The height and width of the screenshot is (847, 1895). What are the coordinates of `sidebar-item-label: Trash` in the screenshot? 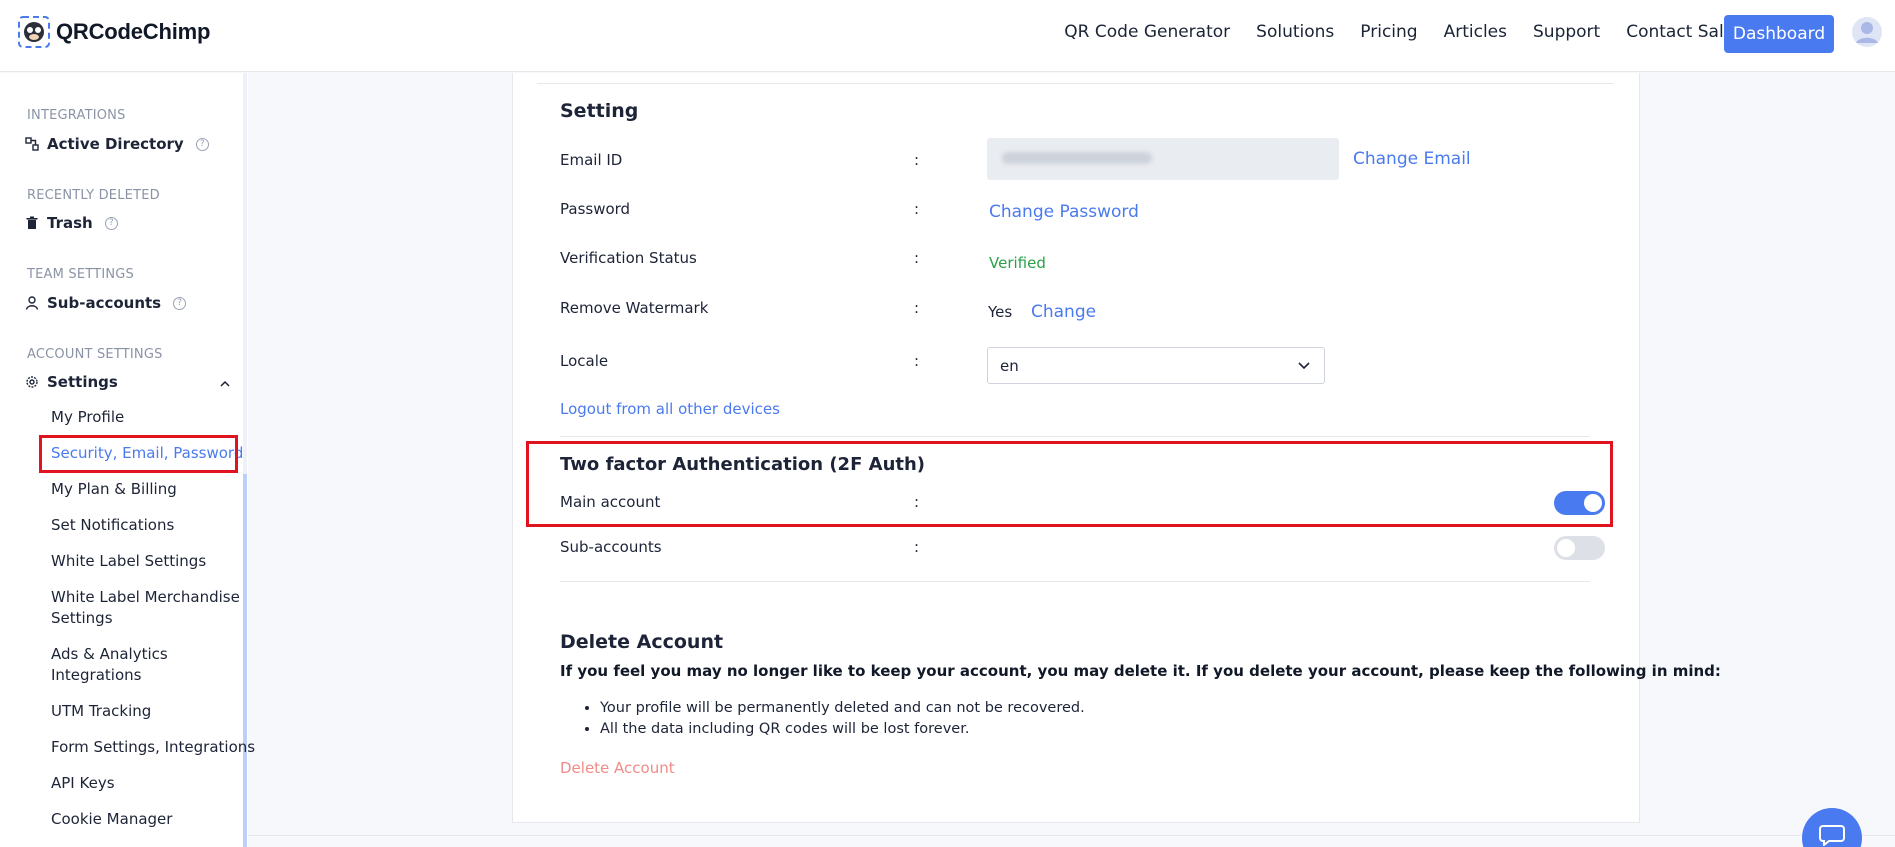 It's located at (70, 223).